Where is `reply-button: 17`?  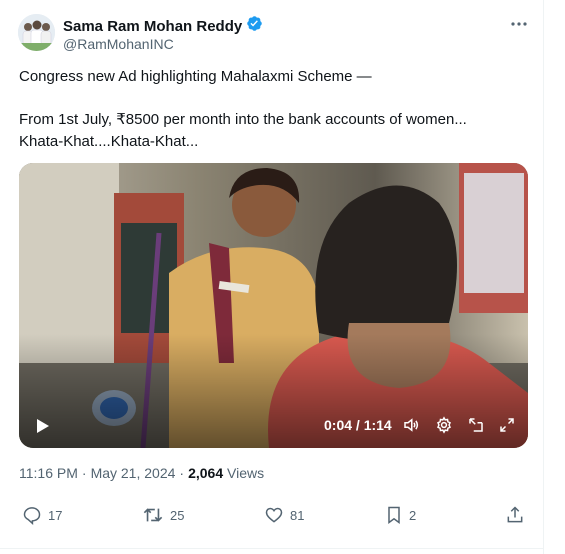
reply-button: 17 is located at coordinates (42, 515).